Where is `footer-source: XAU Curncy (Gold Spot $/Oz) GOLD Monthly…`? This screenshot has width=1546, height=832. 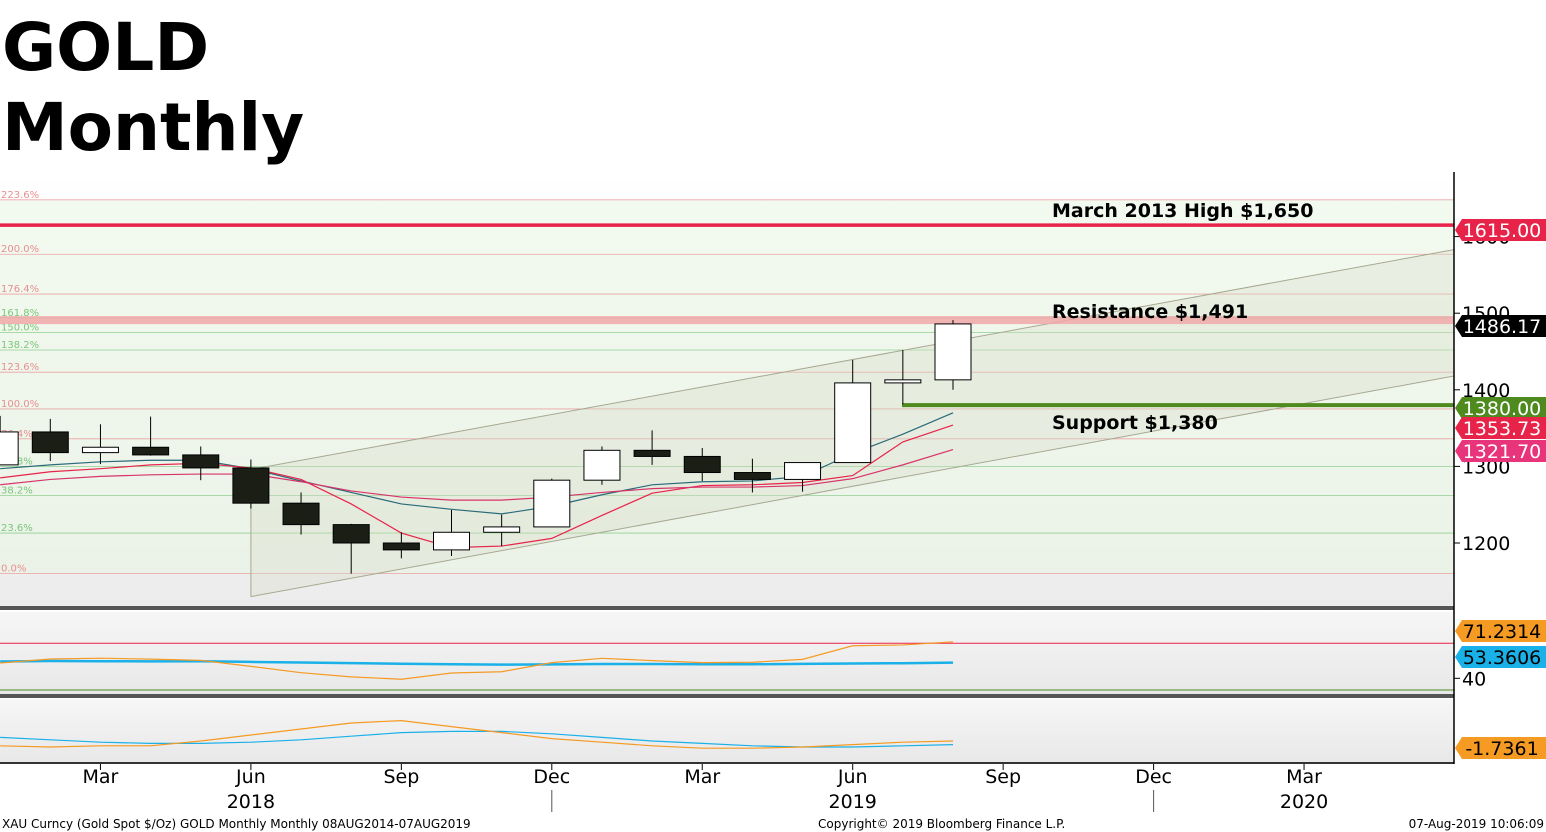 footer-source: XAU Curncy (Gold Spot $/Oz) GOLD Monthly… is located at coordinates (236, 824).